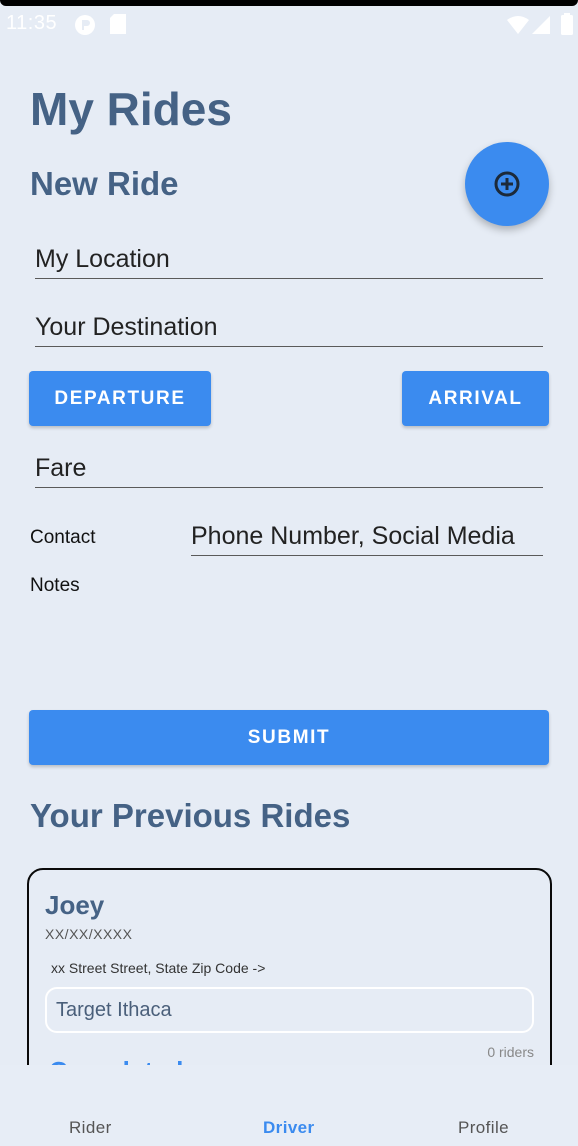  Describe the element at coordinates (289, 471) in the screenshot. I see `fare-input: Fare` at that location.